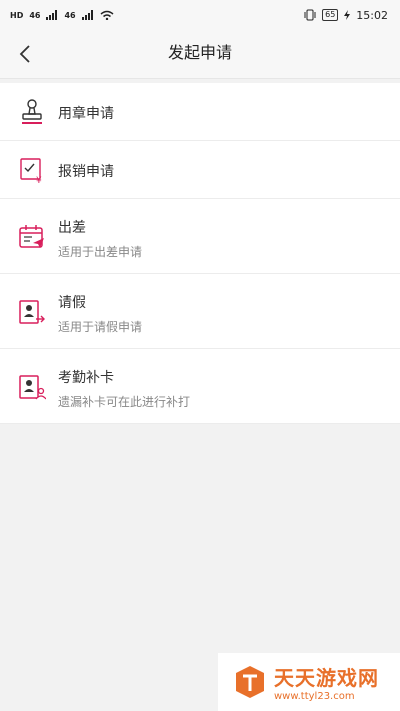  Describe the element at coordinates (200, 236) in the screenshot. I see `list-item-business-trip: 出差 适用于出差申请` at that location.